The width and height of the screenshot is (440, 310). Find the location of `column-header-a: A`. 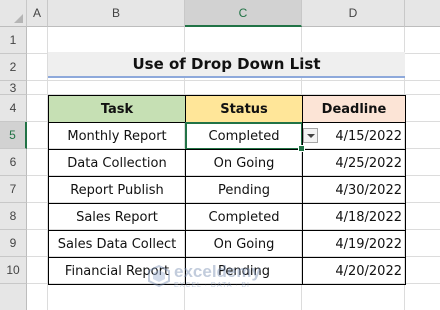

column-header-a: A is located at coordinates (37, 13).